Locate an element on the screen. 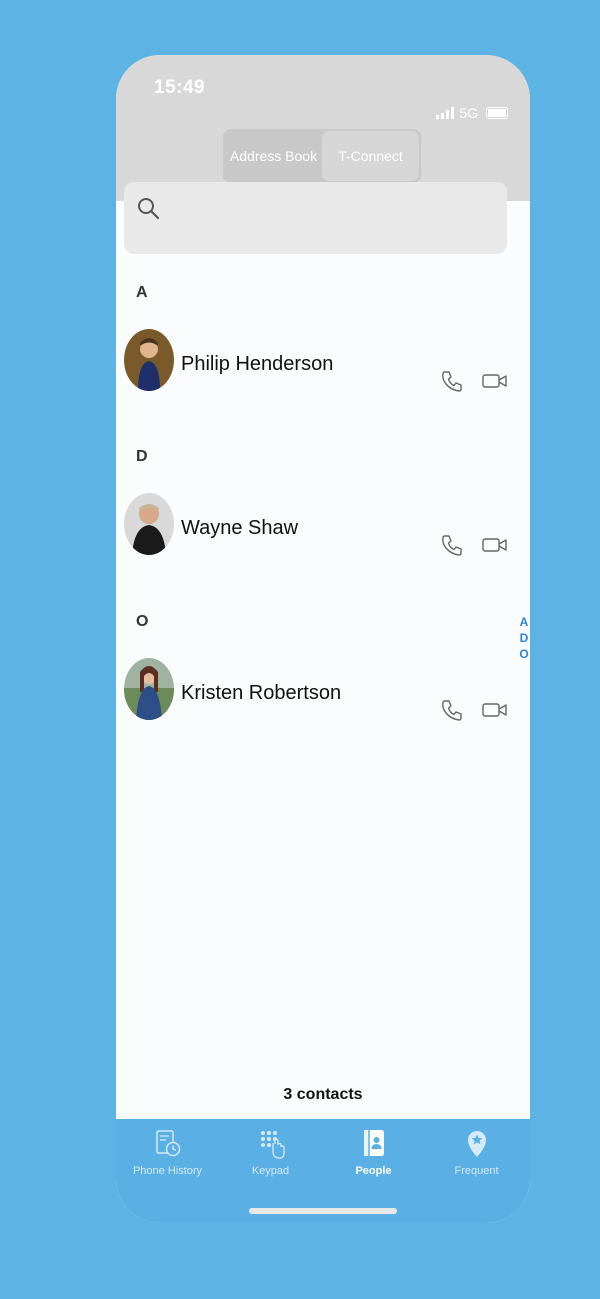  section-header-d: D is located at coordinates (142, 456).